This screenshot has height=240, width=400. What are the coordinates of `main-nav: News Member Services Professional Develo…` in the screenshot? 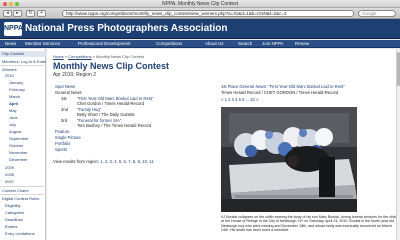 It's located at (200, 44).